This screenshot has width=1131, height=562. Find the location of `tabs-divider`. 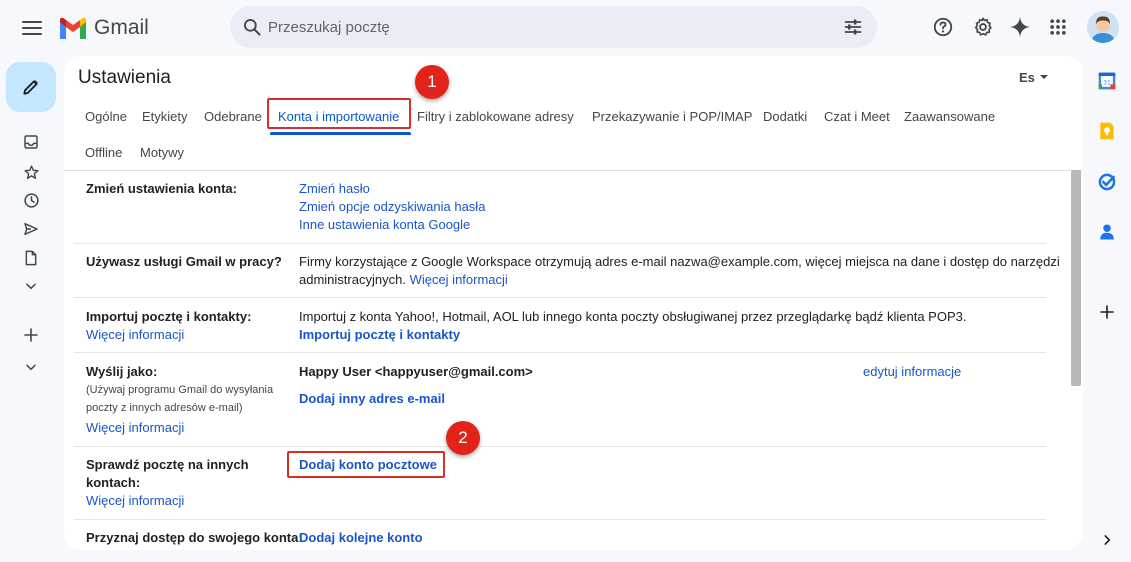

tabs-divider is located at coordinates (573, 170).